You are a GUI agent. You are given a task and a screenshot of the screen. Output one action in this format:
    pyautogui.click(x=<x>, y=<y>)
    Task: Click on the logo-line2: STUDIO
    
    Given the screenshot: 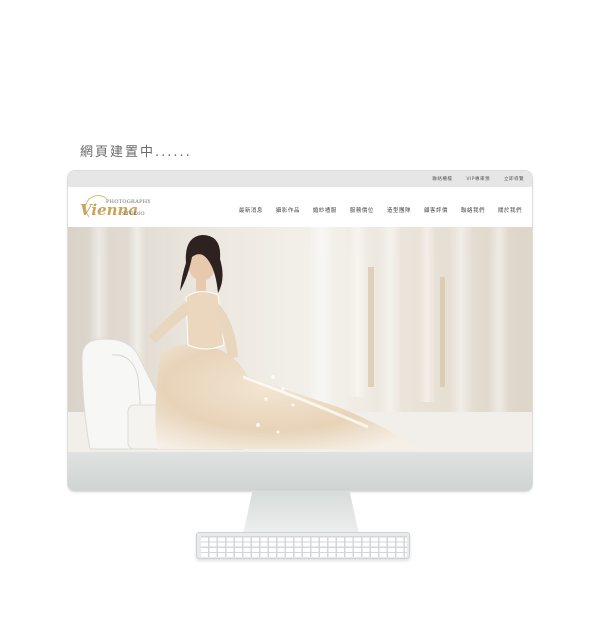 What is the action you would take?
    pyautogui.click(x=133, y=214)
    